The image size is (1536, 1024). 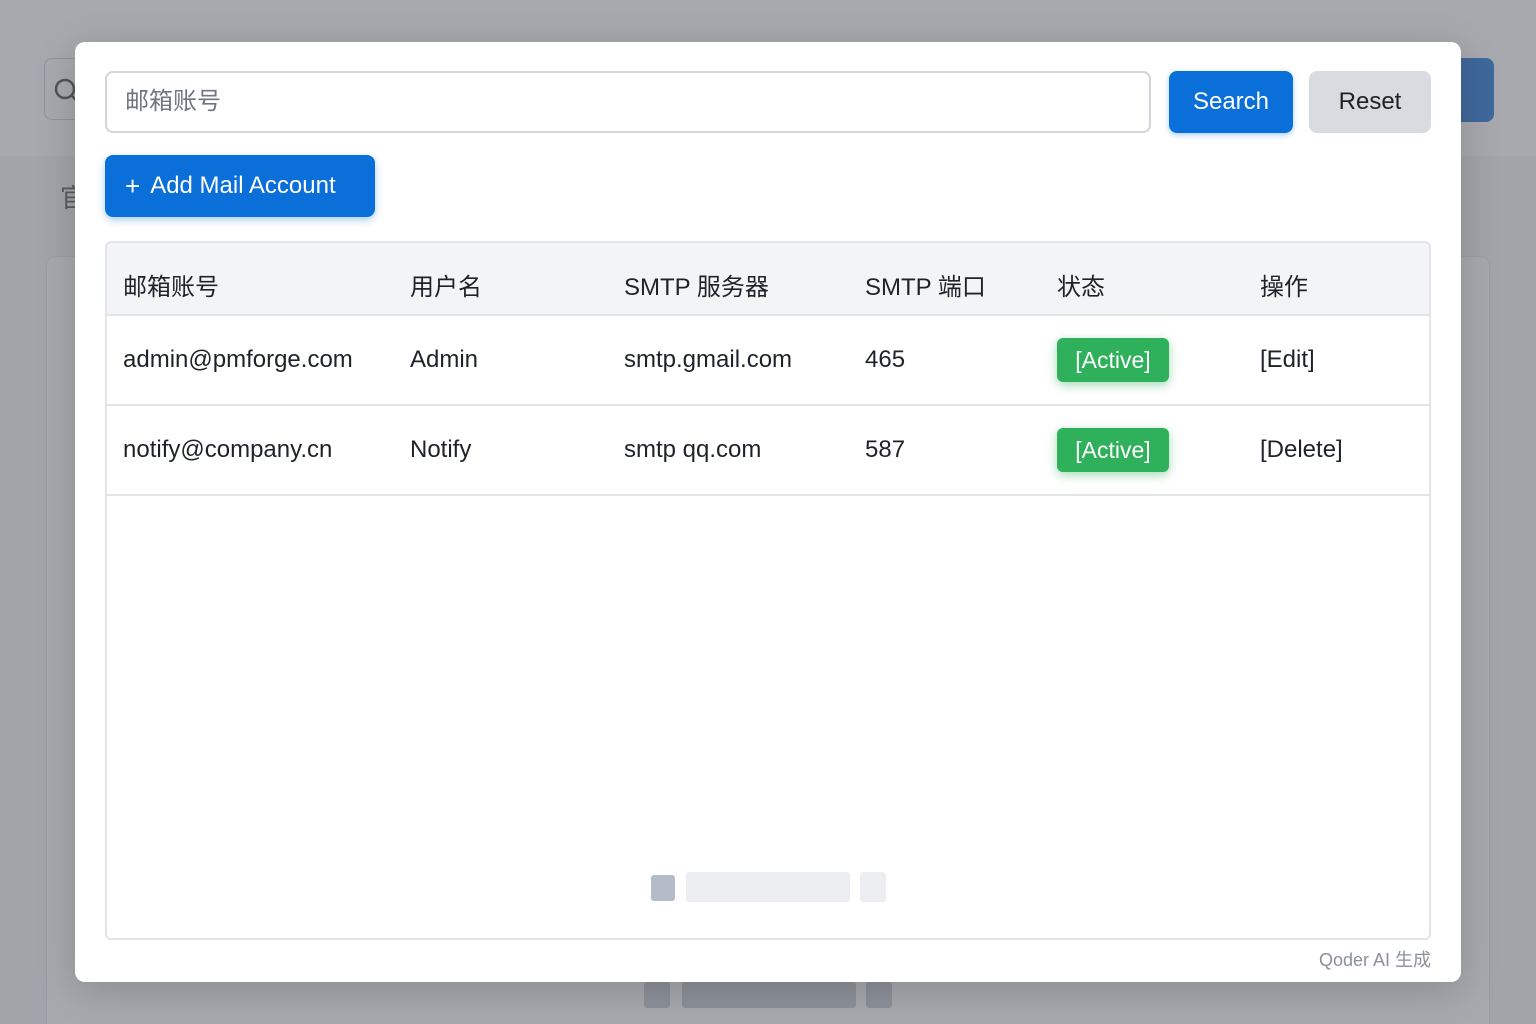 I want to click on delete-link: [Delete], so click(x=1301, y=450).